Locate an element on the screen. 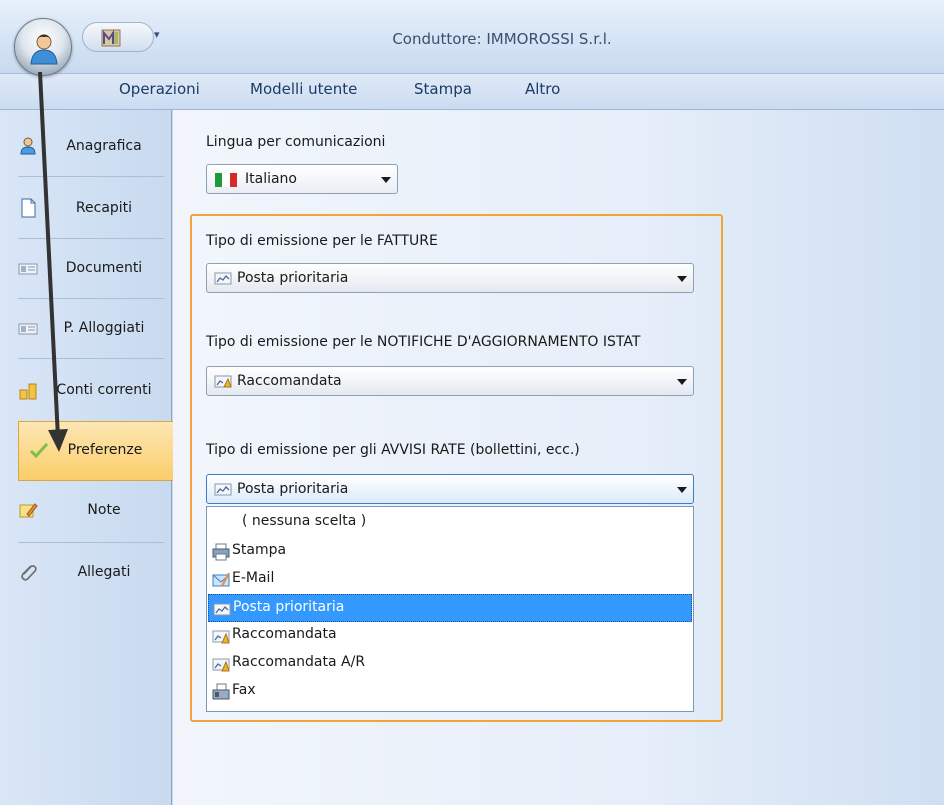 Image resolution: width=944 pixels, height=805 pixels. sidebar-item-label: Conti correnti is located at coordinates (104, 390).